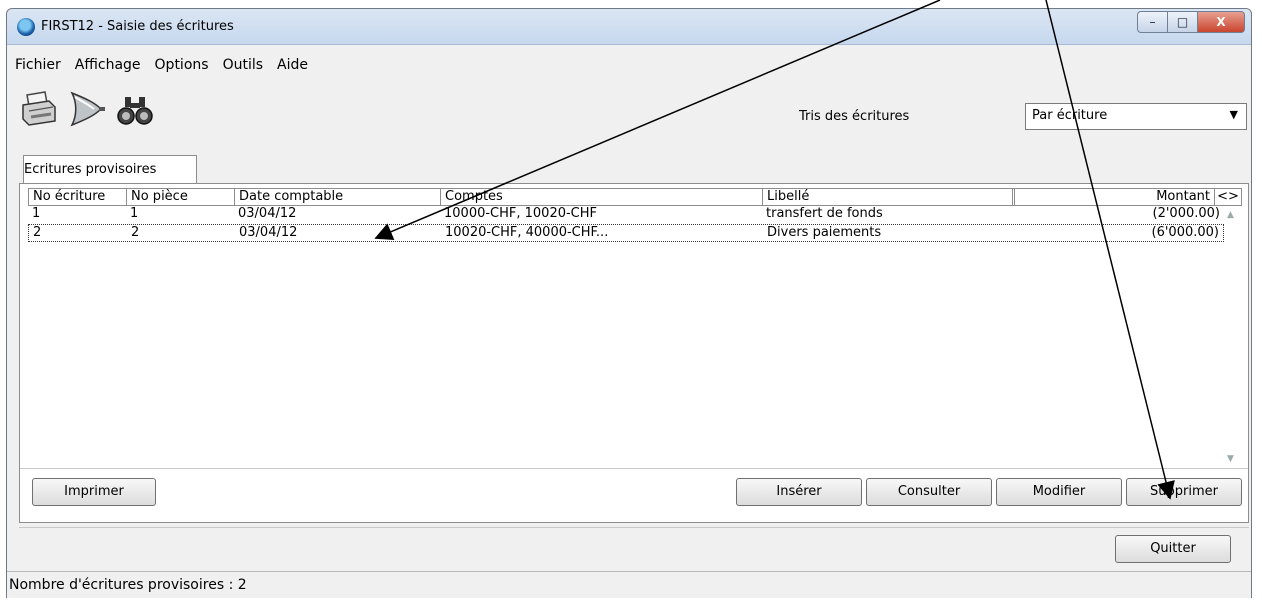 The image size is (1262, 606). What do you see at coordinates (1221, 22) in the screenshot?
I see `close-button: X` at bounding box center [1221, 22].